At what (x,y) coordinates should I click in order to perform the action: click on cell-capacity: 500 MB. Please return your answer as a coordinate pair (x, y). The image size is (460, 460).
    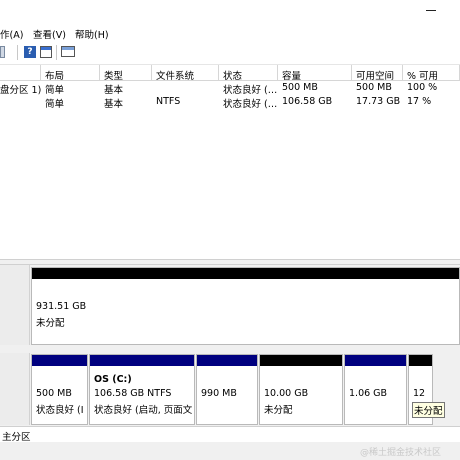
    Looking at the image, I should click on (300, 87).